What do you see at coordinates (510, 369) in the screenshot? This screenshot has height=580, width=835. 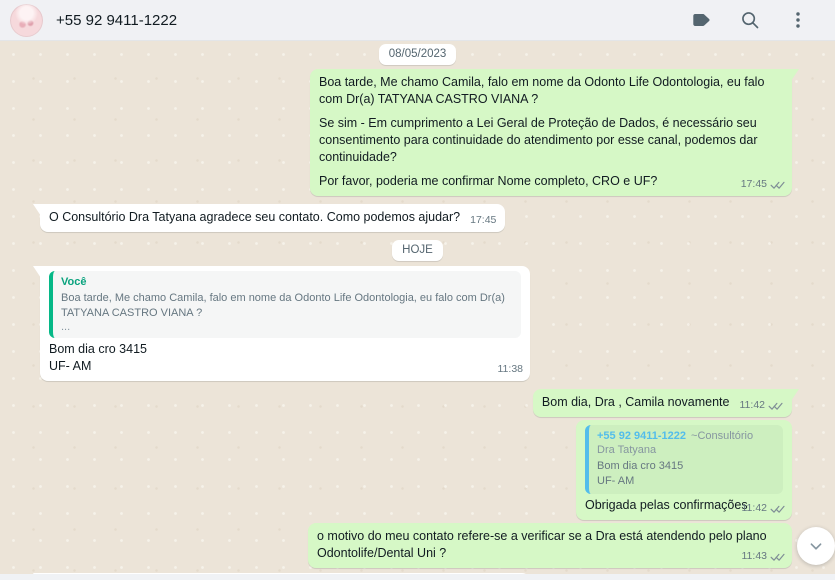 I see `timestamp: 11:38` at bounding box center [510, 369].